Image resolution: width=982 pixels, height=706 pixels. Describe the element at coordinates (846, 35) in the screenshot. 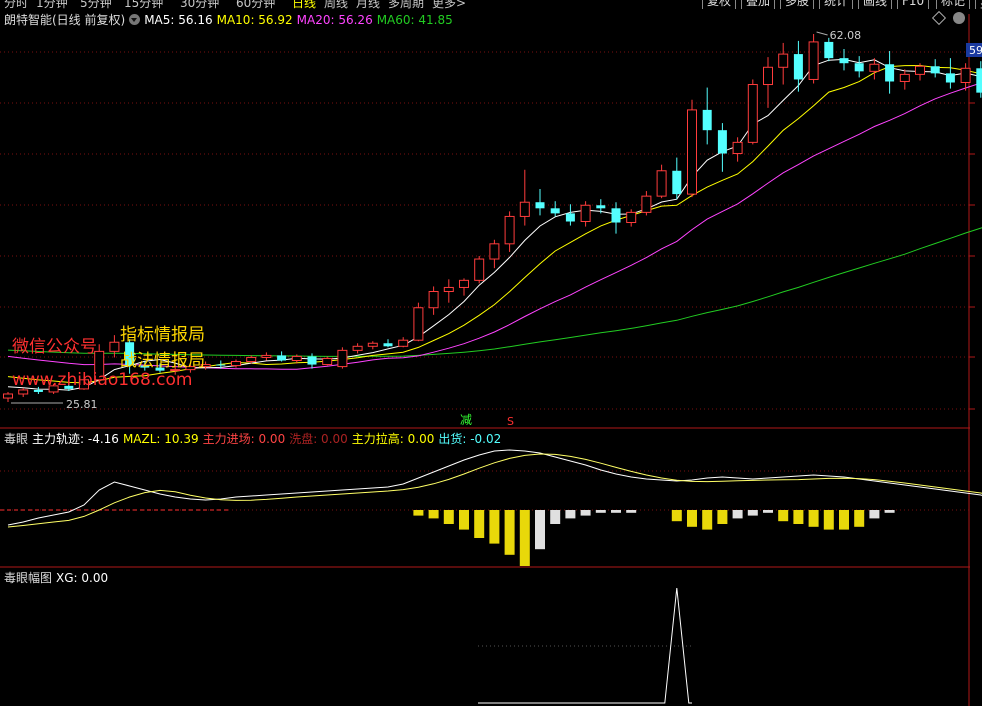

I see `high-label: 62.08` at that location.